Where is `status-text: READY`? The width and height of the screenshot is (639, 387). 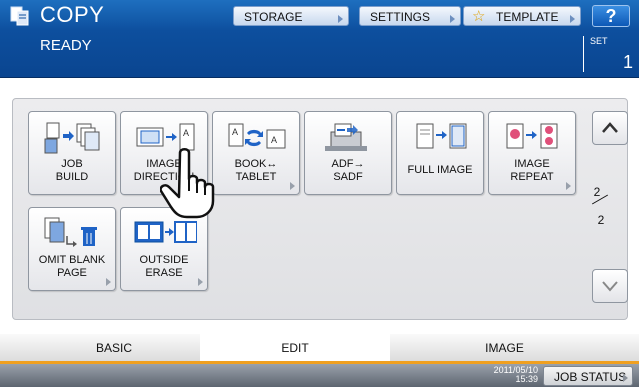
status-text: READY is located at coordinates (66, 45).